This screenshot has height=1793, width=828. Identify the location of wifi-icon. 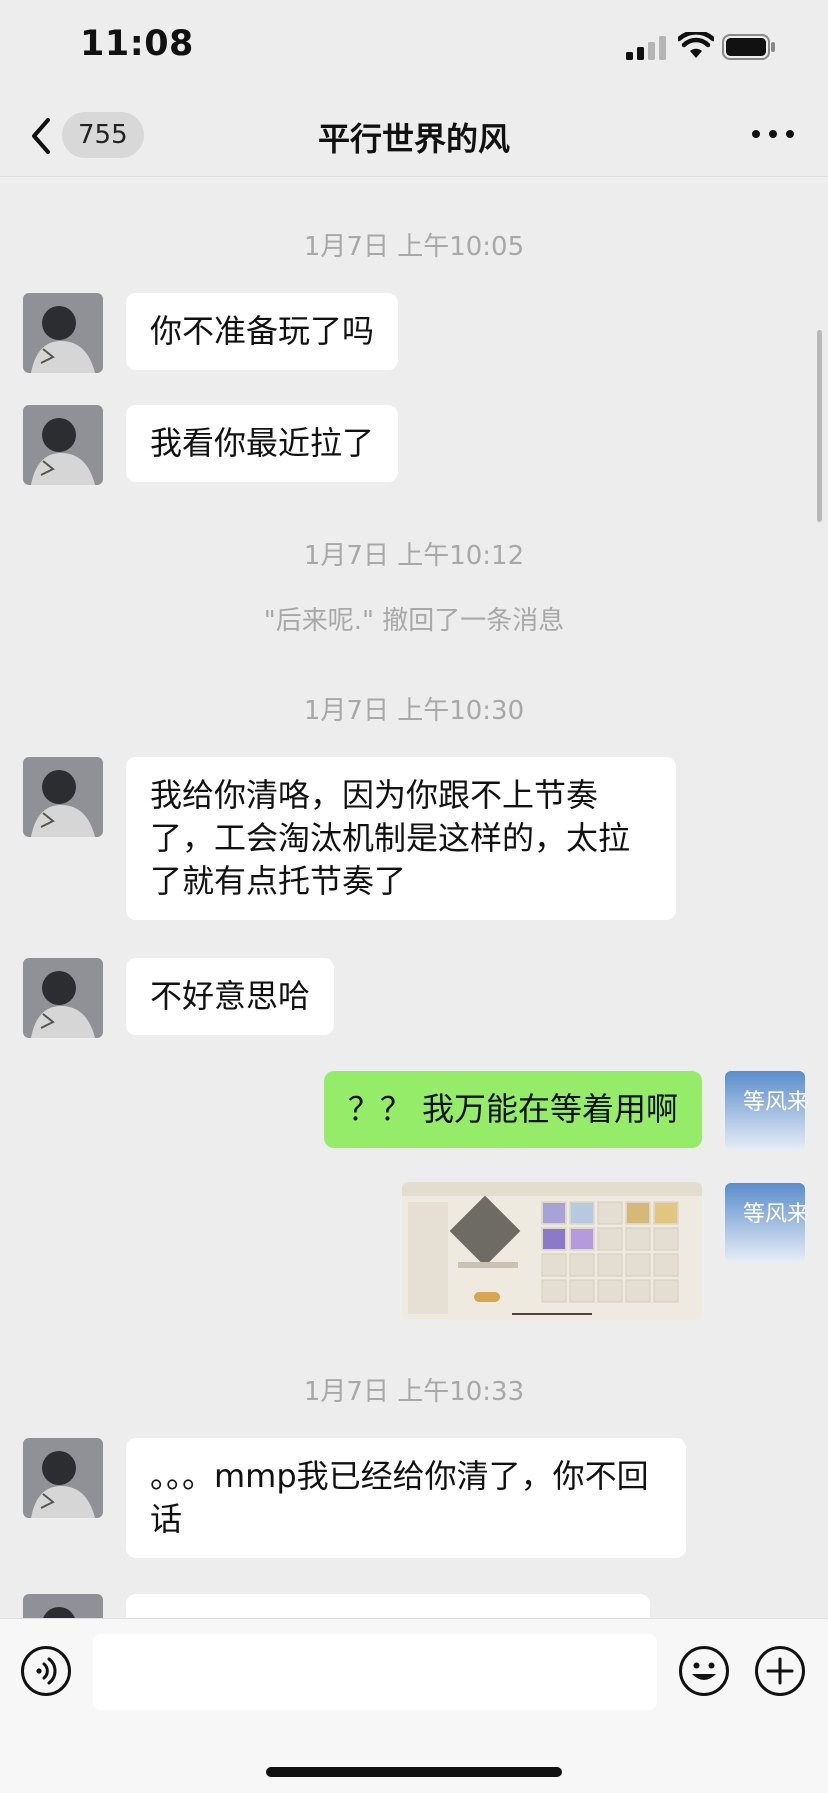
(696, 45).